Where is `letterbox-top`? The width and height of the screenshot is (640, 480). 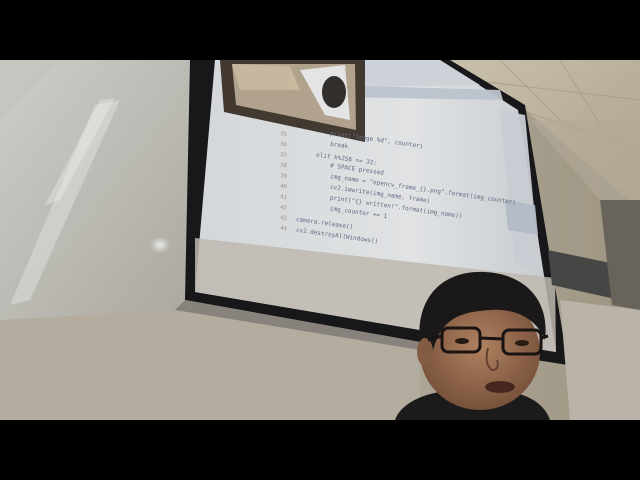
letterbox-top is located at coordinates (320, 30).